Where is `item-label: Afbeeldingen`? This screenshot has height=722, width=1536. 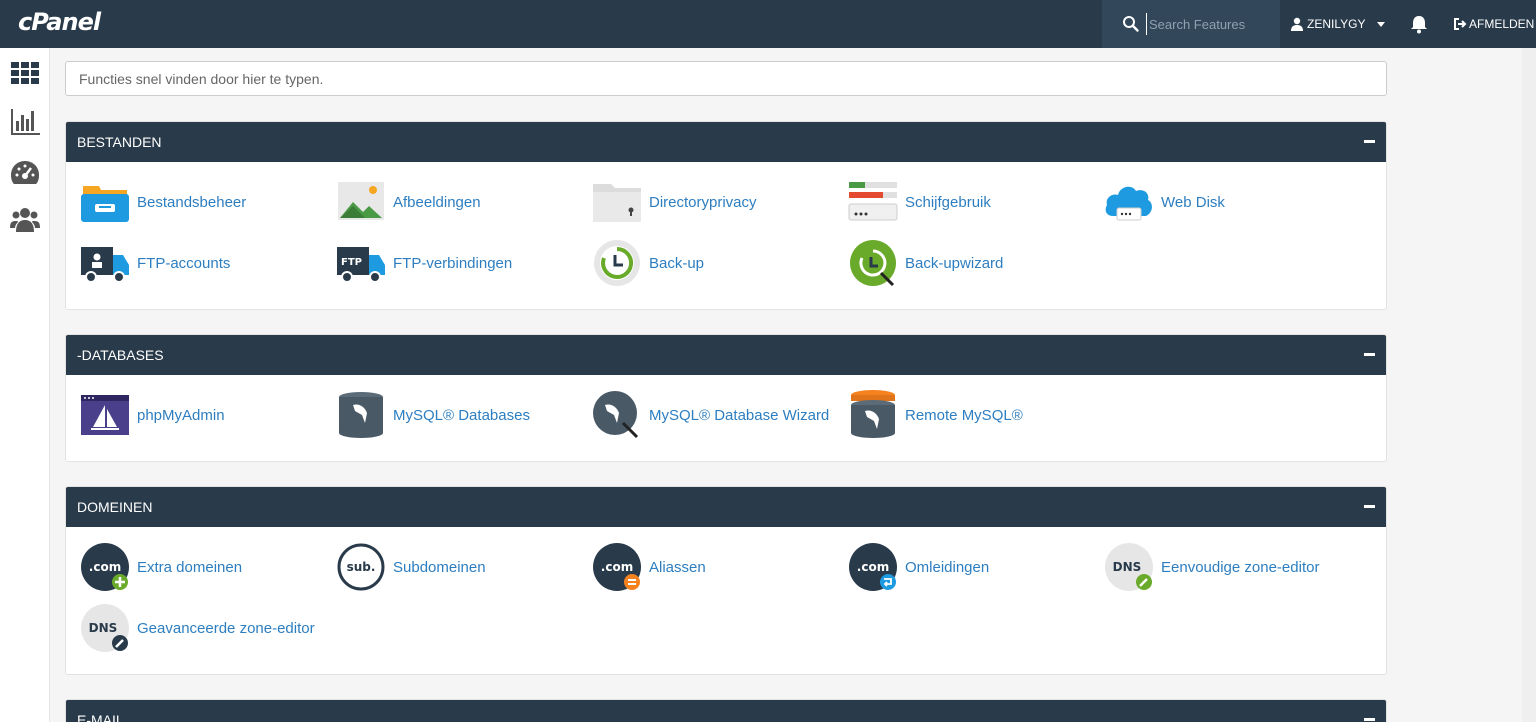
item-label: Afbeeldingen is located at coordinates (437, 202).